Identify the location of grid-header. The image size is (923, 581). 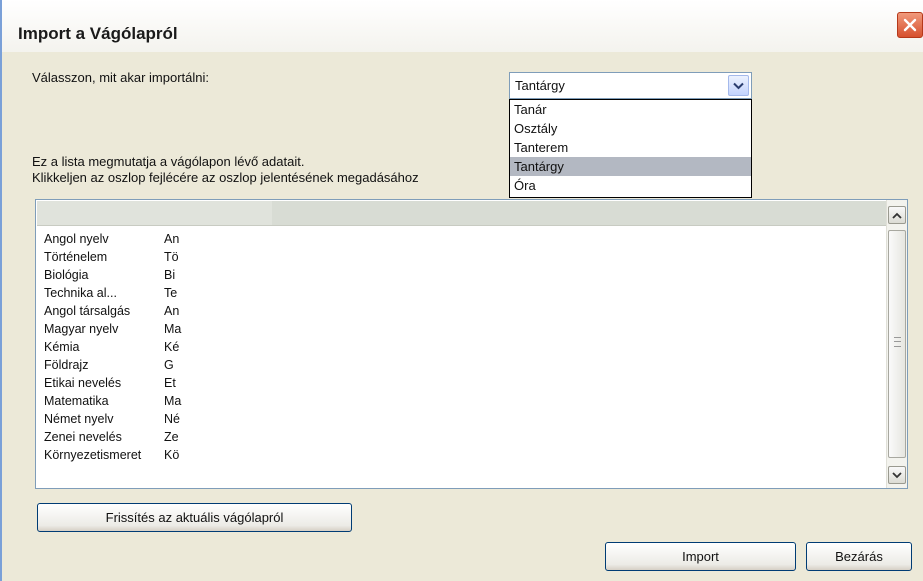
(462, 215).